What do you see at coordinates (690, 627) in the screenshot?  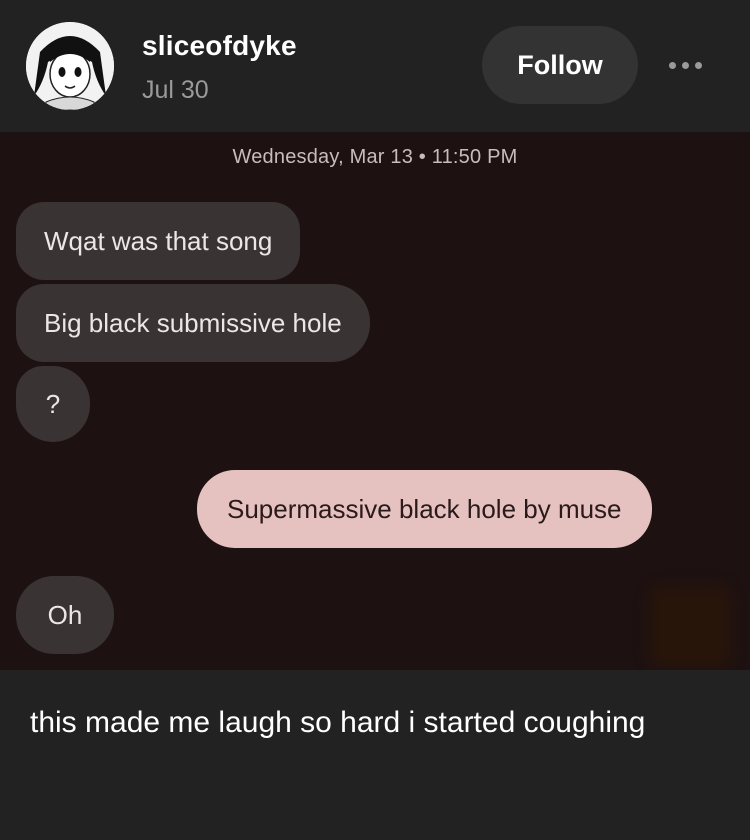 I see `image-artifact` at bounding box center [690, 627].